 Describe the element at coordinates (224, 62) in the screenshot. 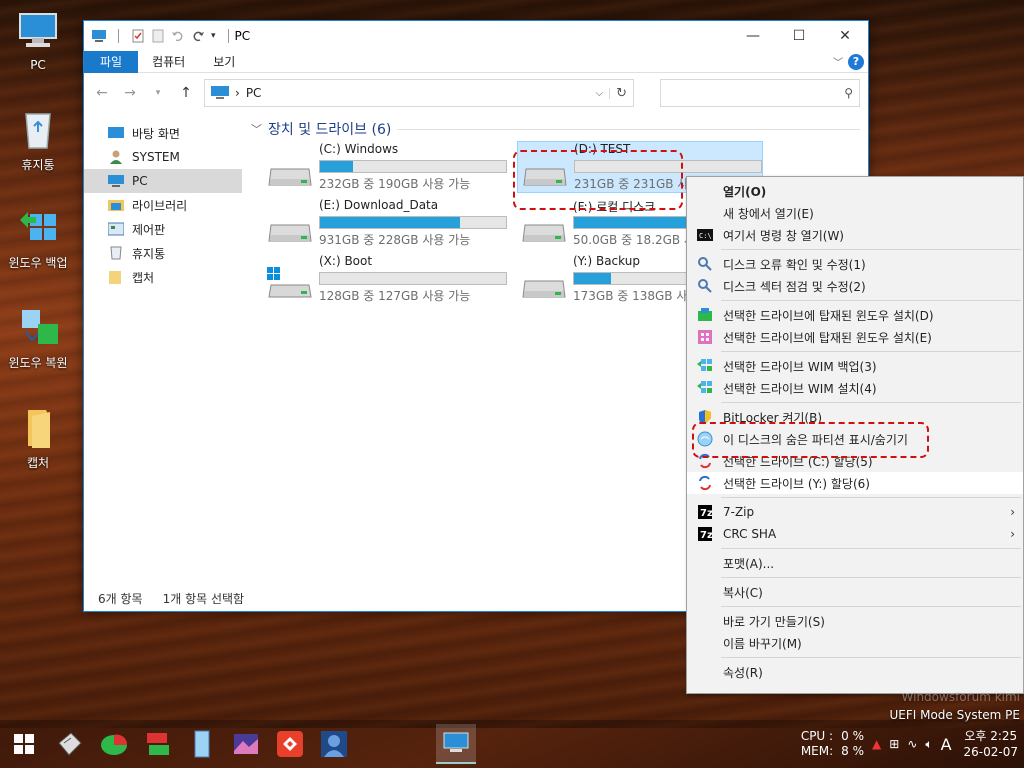

I see `tab-view: 보기` at that location.